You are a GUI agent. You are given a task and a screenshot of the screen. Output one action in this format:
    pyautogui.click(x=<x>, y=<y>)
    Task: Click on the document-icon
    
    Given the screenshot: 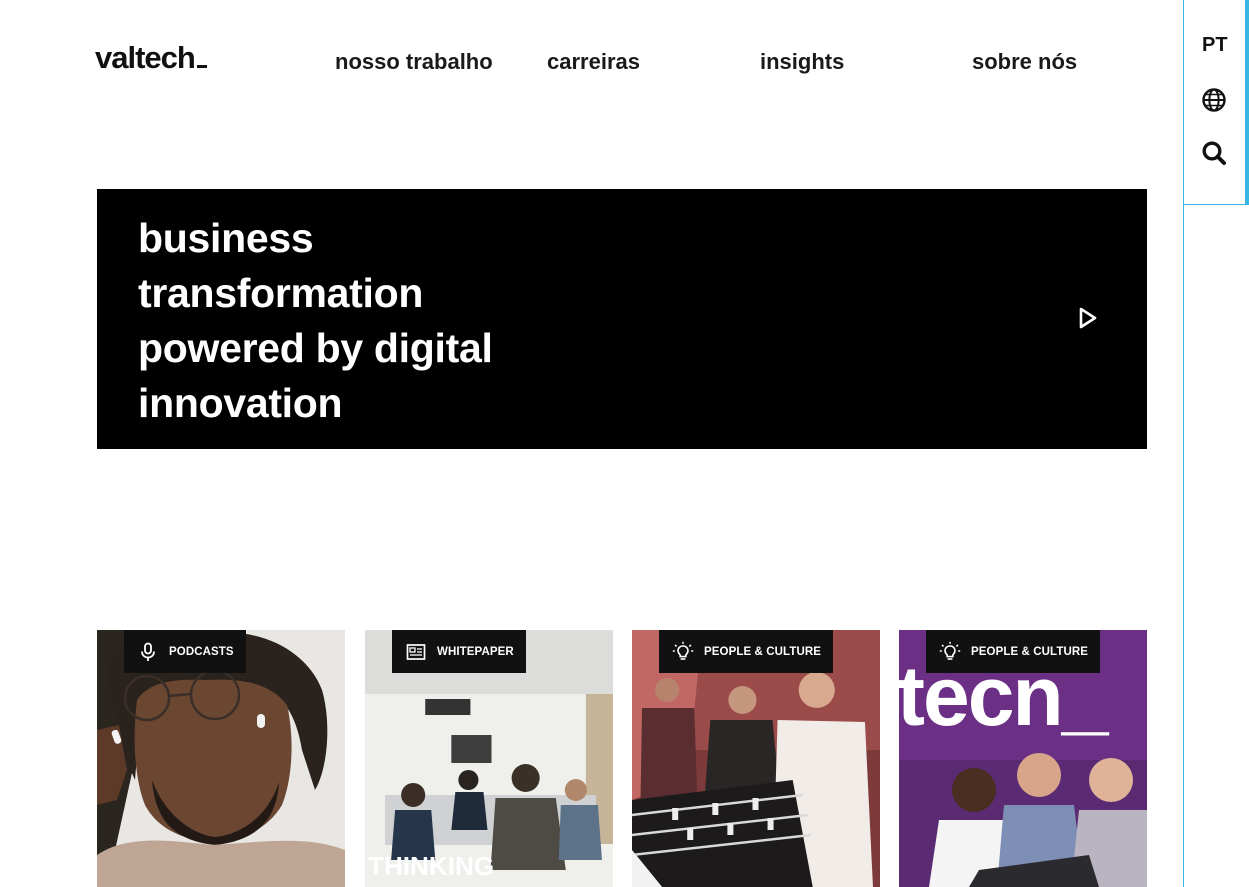 What is the action you would take?
    pyautogui.click(x=416, y=651)
    